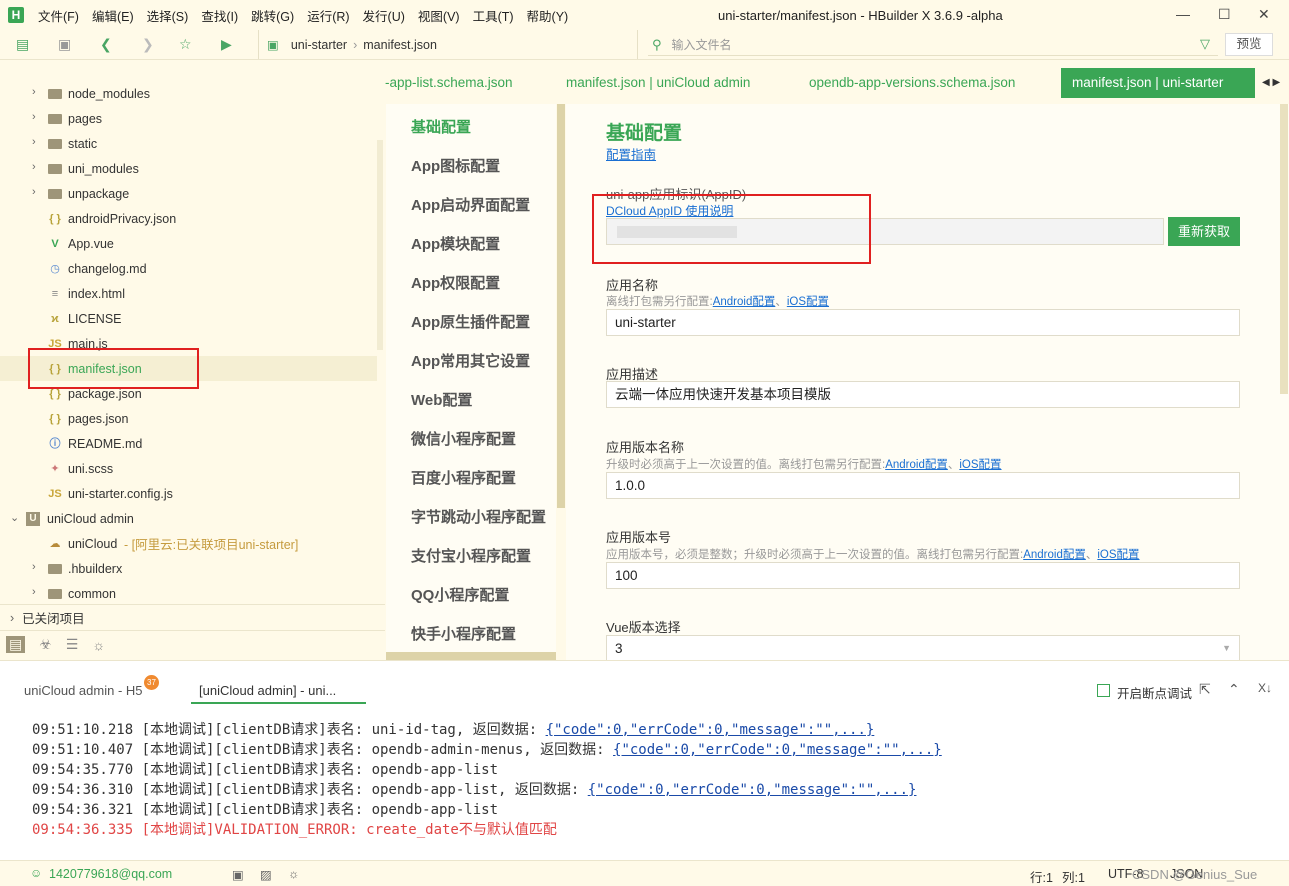  What do you see at coordinates (188, 468) in the screenshot?
I see `tree-item: ✦ uni.scss` at bounding box center [188, 468].